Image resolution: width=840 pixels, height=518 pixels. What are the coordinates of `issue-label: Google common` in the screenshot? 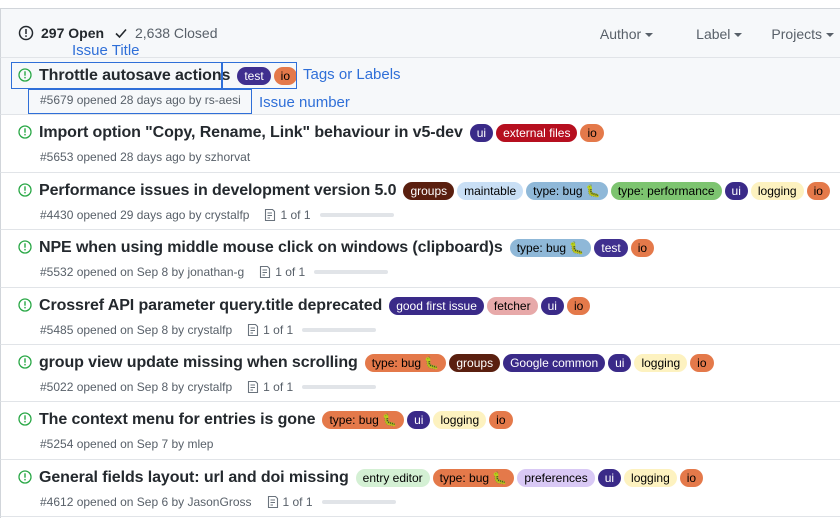 It's located at (554, 362).